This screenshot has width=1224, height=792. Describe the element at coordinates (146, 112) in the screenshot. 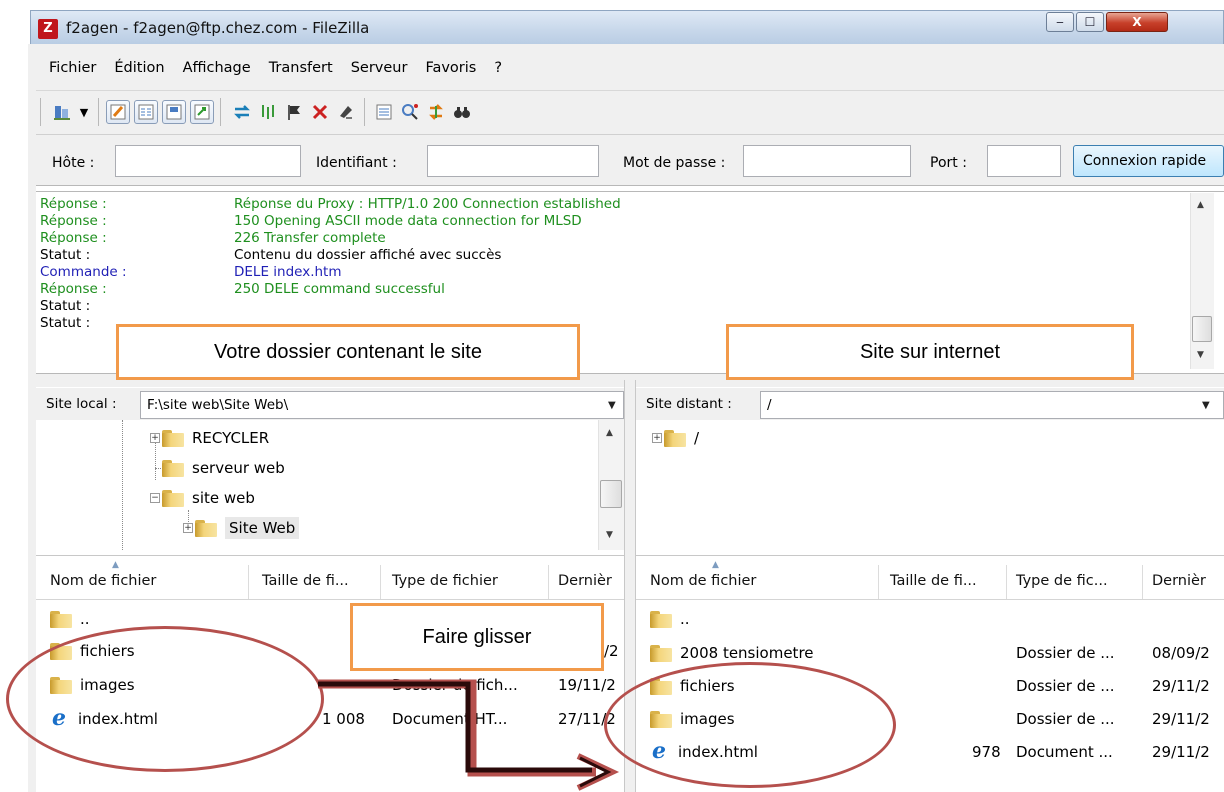

I see `toggle-tree-icon` at that location.